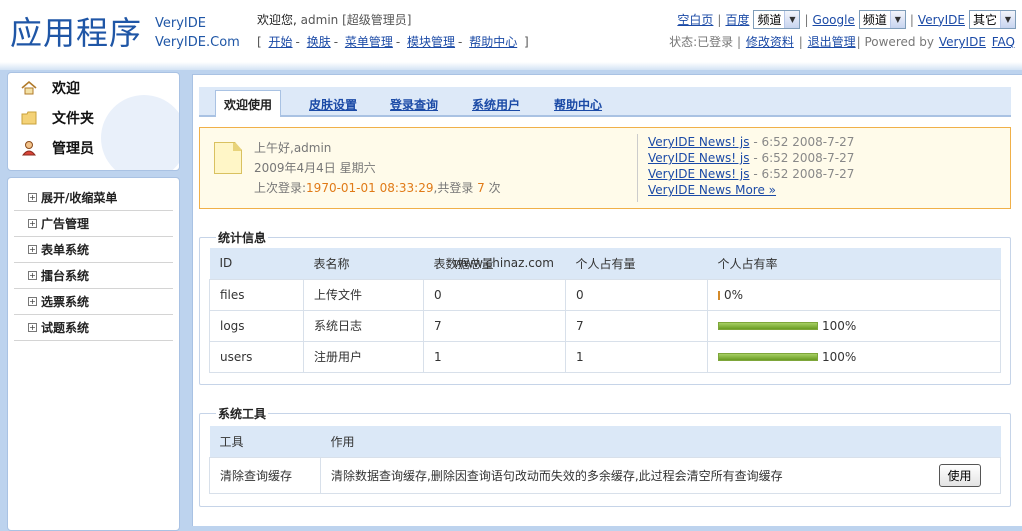 This screenshot has height=531, width=1022. Describe the element at coordinates (197, 33) in the screenshot. I see `logo-subtitle: VeryIDE VeryIDE.Com` at that location.